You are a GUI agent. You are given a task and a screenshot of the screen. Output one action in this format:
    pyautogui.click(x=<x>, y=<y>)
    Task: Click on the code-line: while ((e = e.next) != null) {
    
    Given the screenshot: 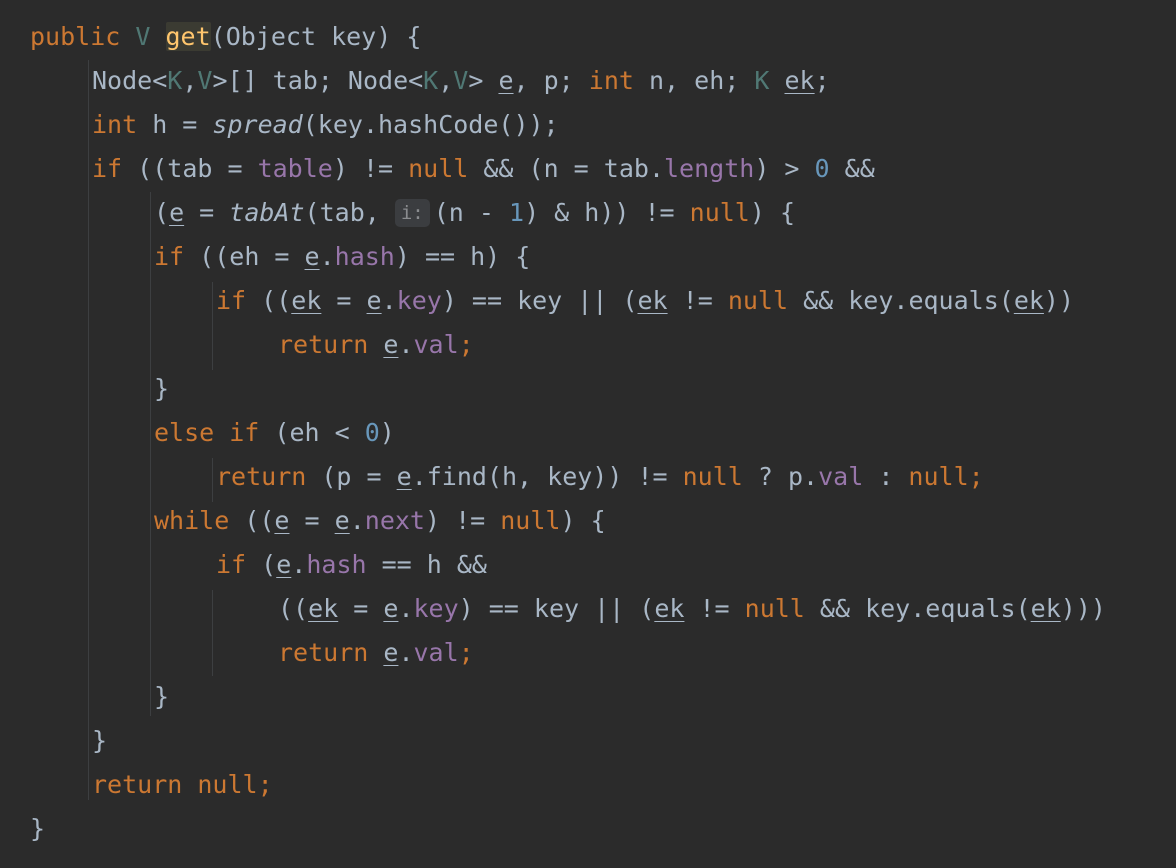 What is the action you would take?
    pyautogui.click(x=380, y=521)
    